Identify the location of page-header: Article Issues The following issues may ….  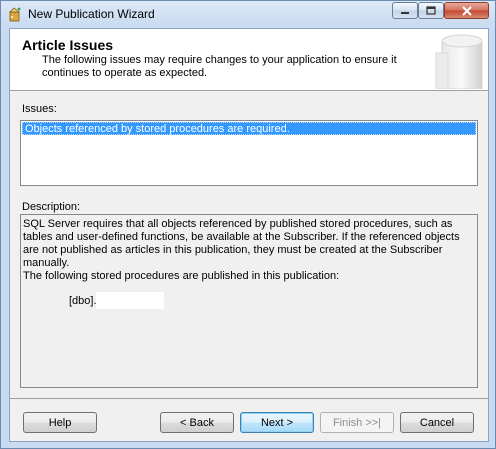
(249, 60).